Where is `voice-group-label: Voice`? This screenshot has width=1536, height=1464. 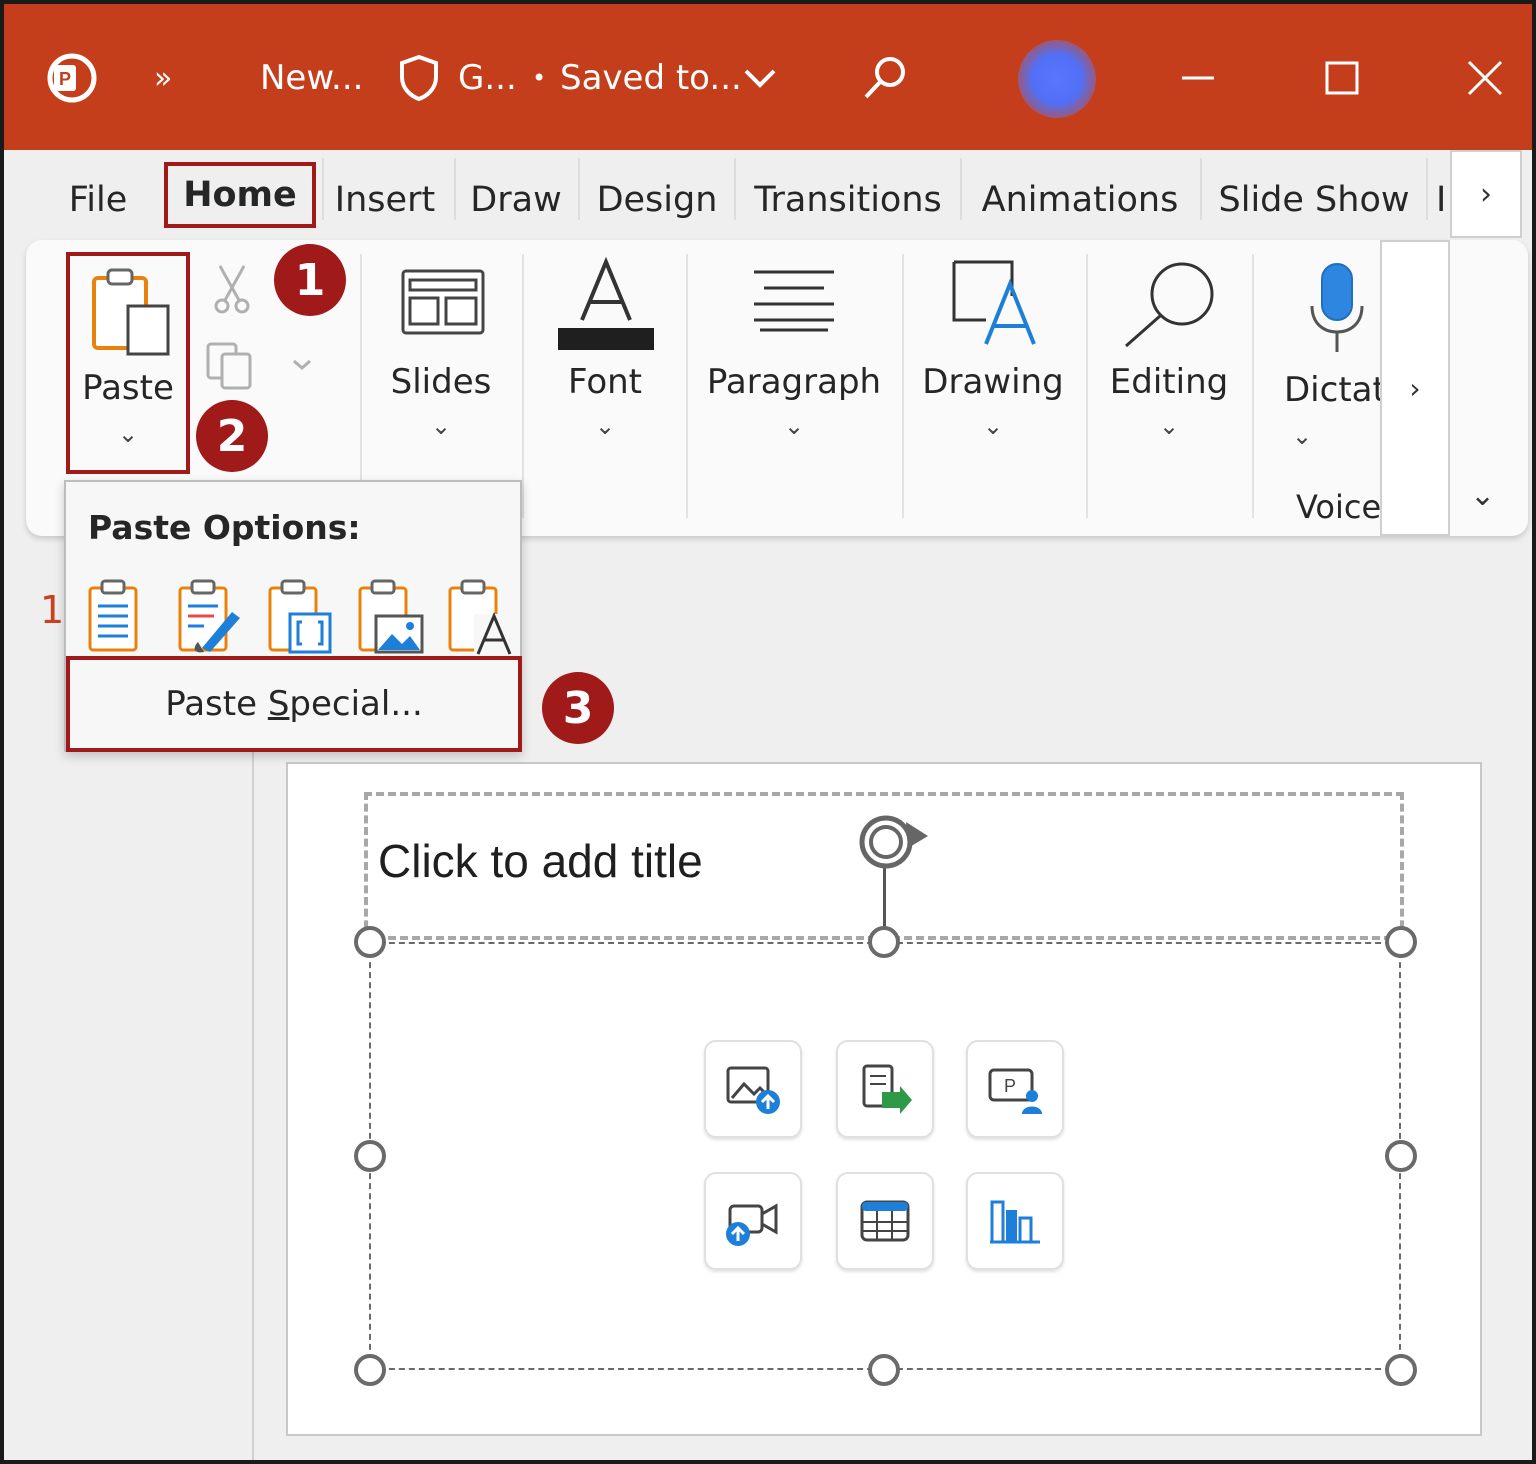
voice-group-label: Voice is located at coordinates (1339, 507).